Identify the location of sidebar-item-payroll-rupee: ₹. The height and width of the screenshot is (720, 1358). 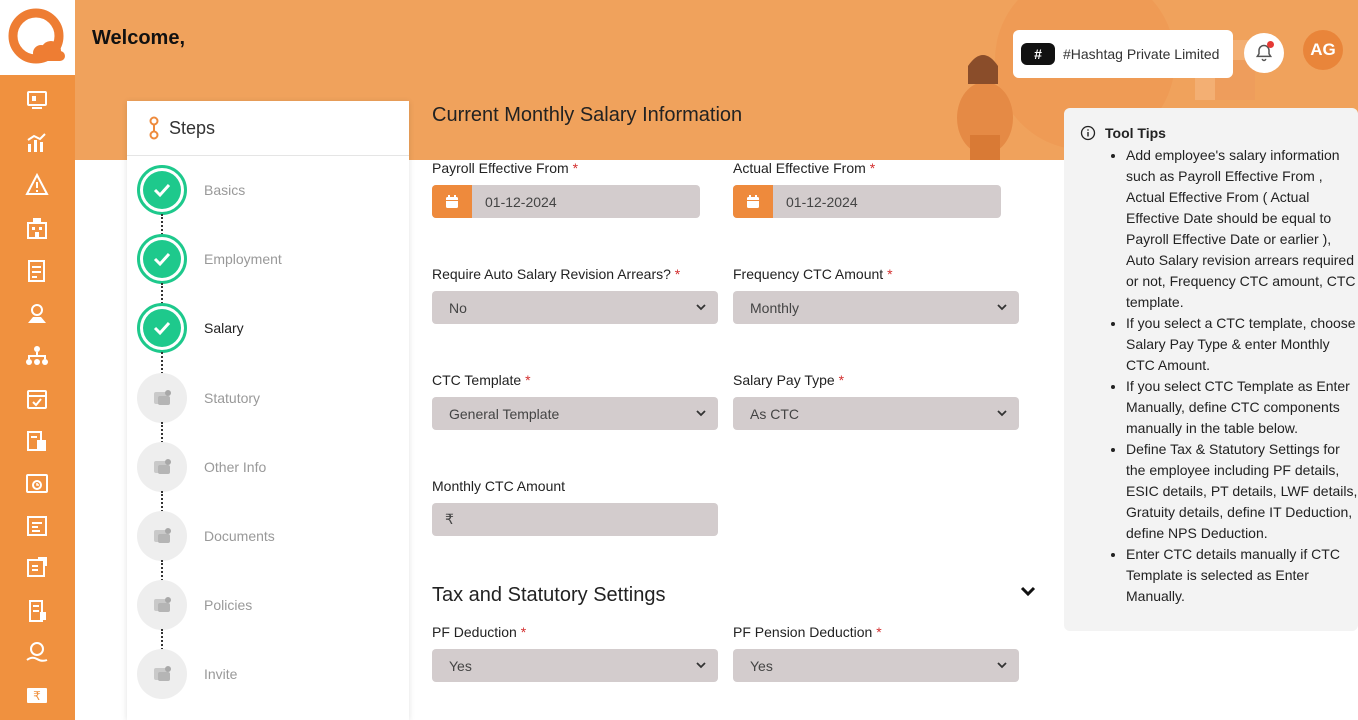
(37, 695).